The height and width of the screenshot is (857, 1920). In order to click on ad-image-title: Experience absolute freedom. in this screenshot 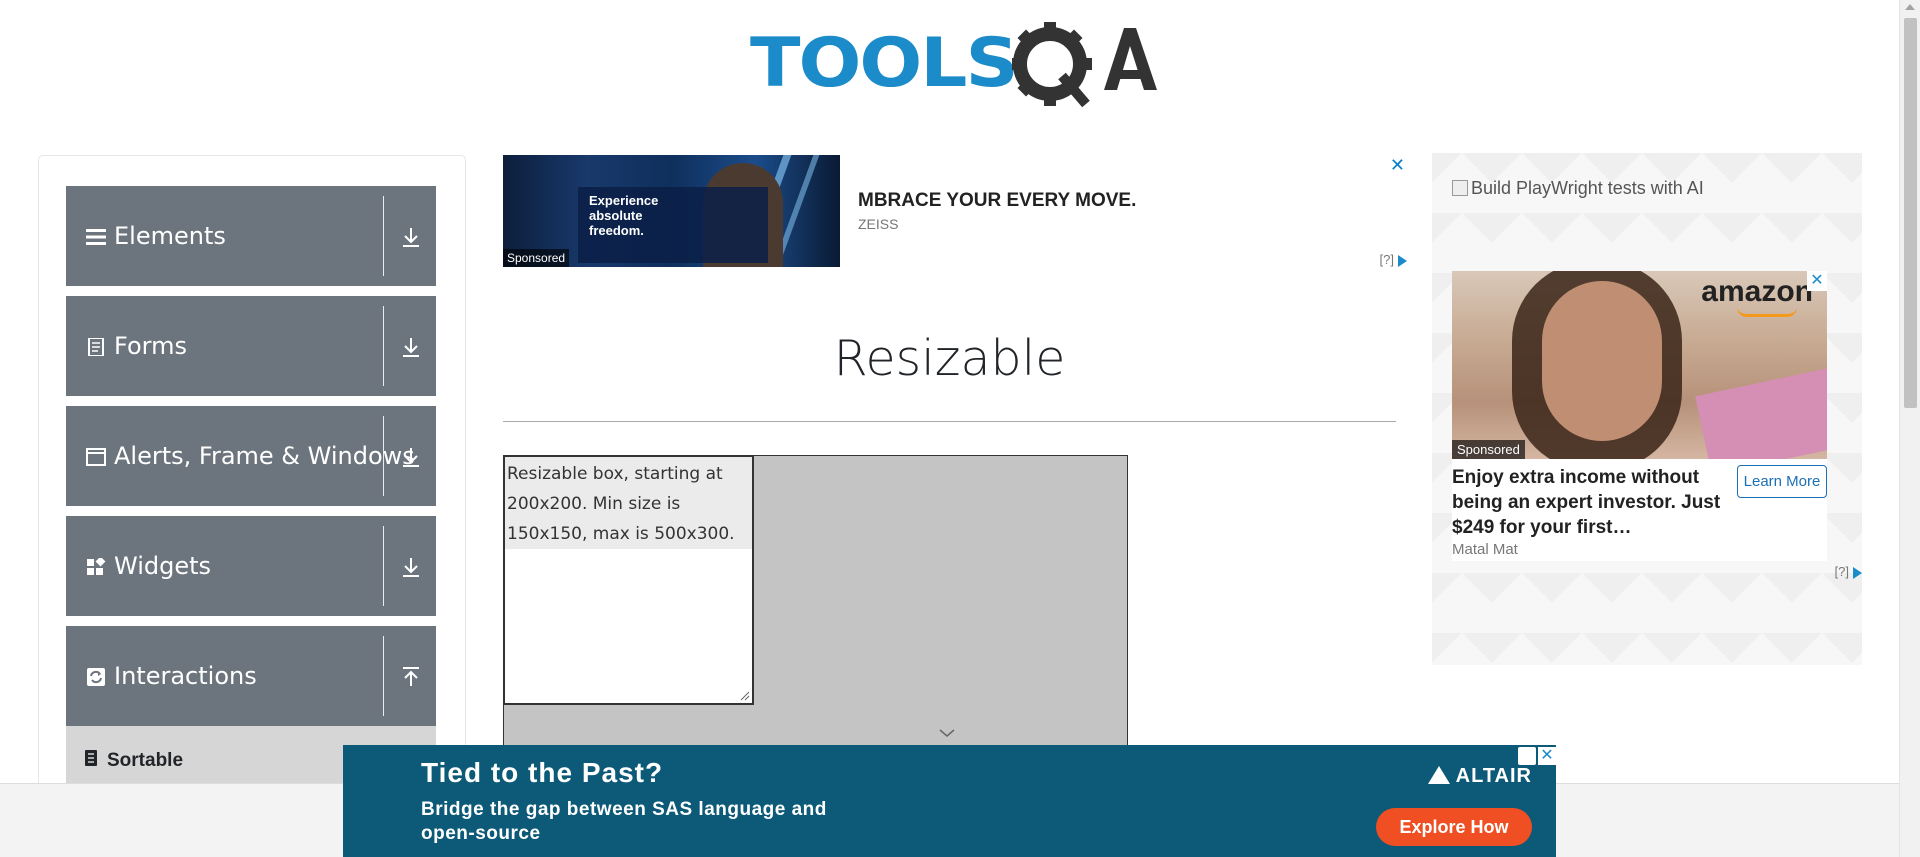, I will do `click(624, 215)`.